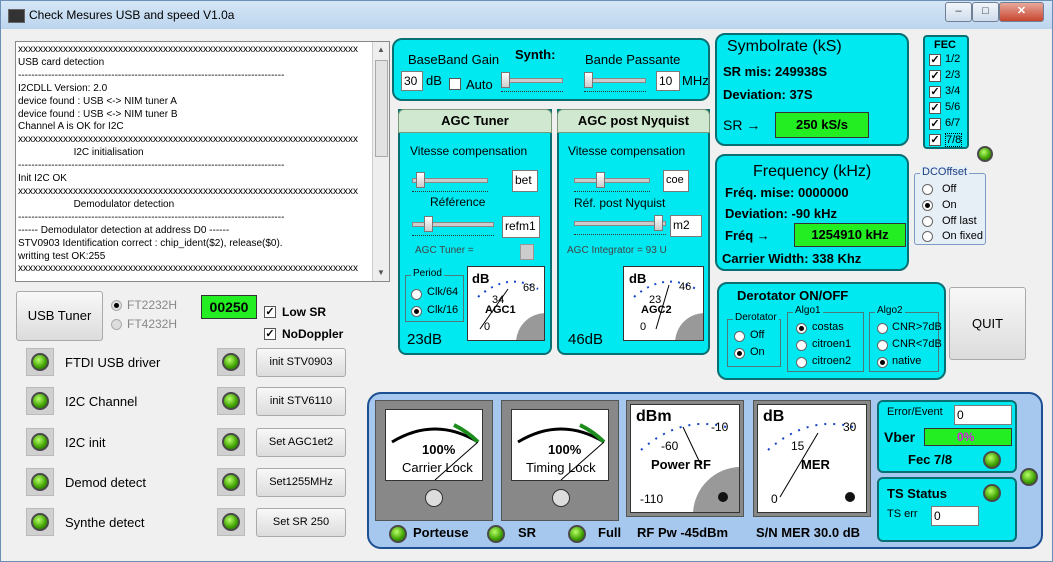 The width and height of the screenshot is (1053, 562). I want to click on dcoffset-title: DCOffset, so click(945, 172).